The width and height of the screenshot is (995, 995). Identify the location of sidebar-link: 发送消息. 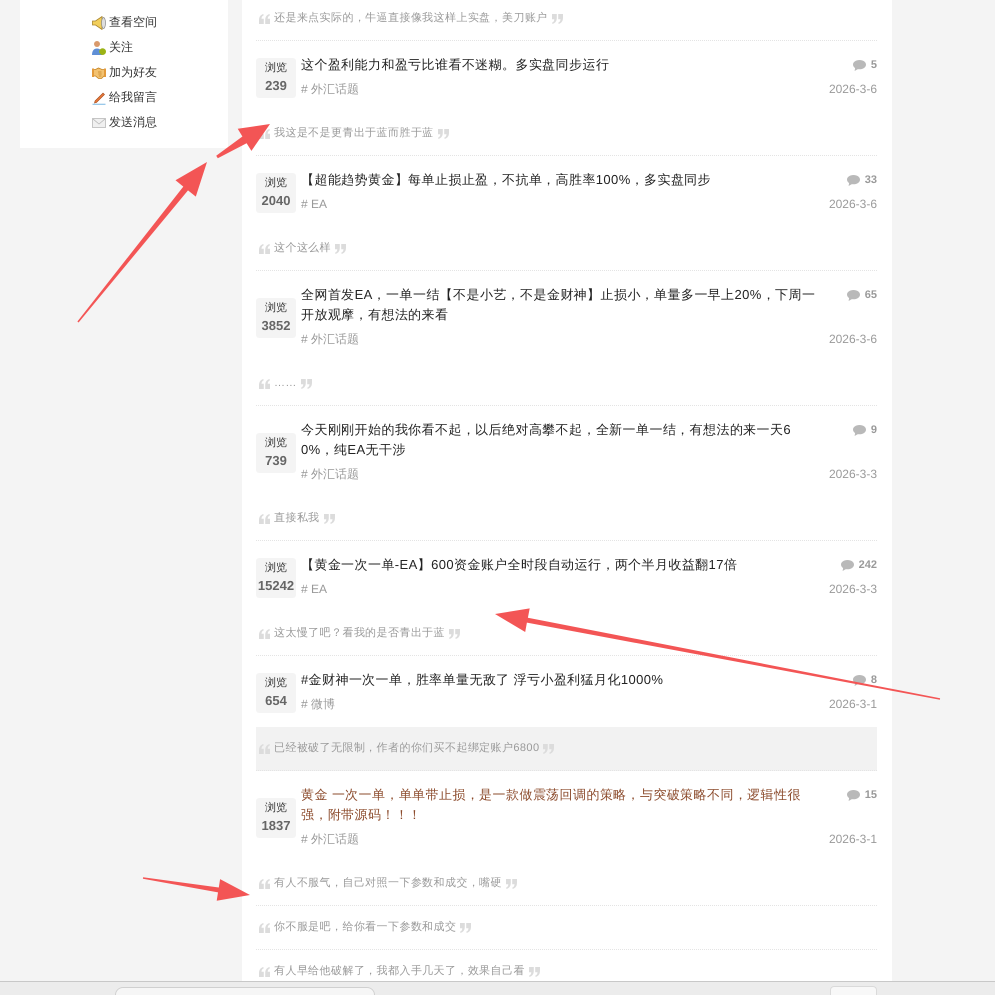
(124, 122).